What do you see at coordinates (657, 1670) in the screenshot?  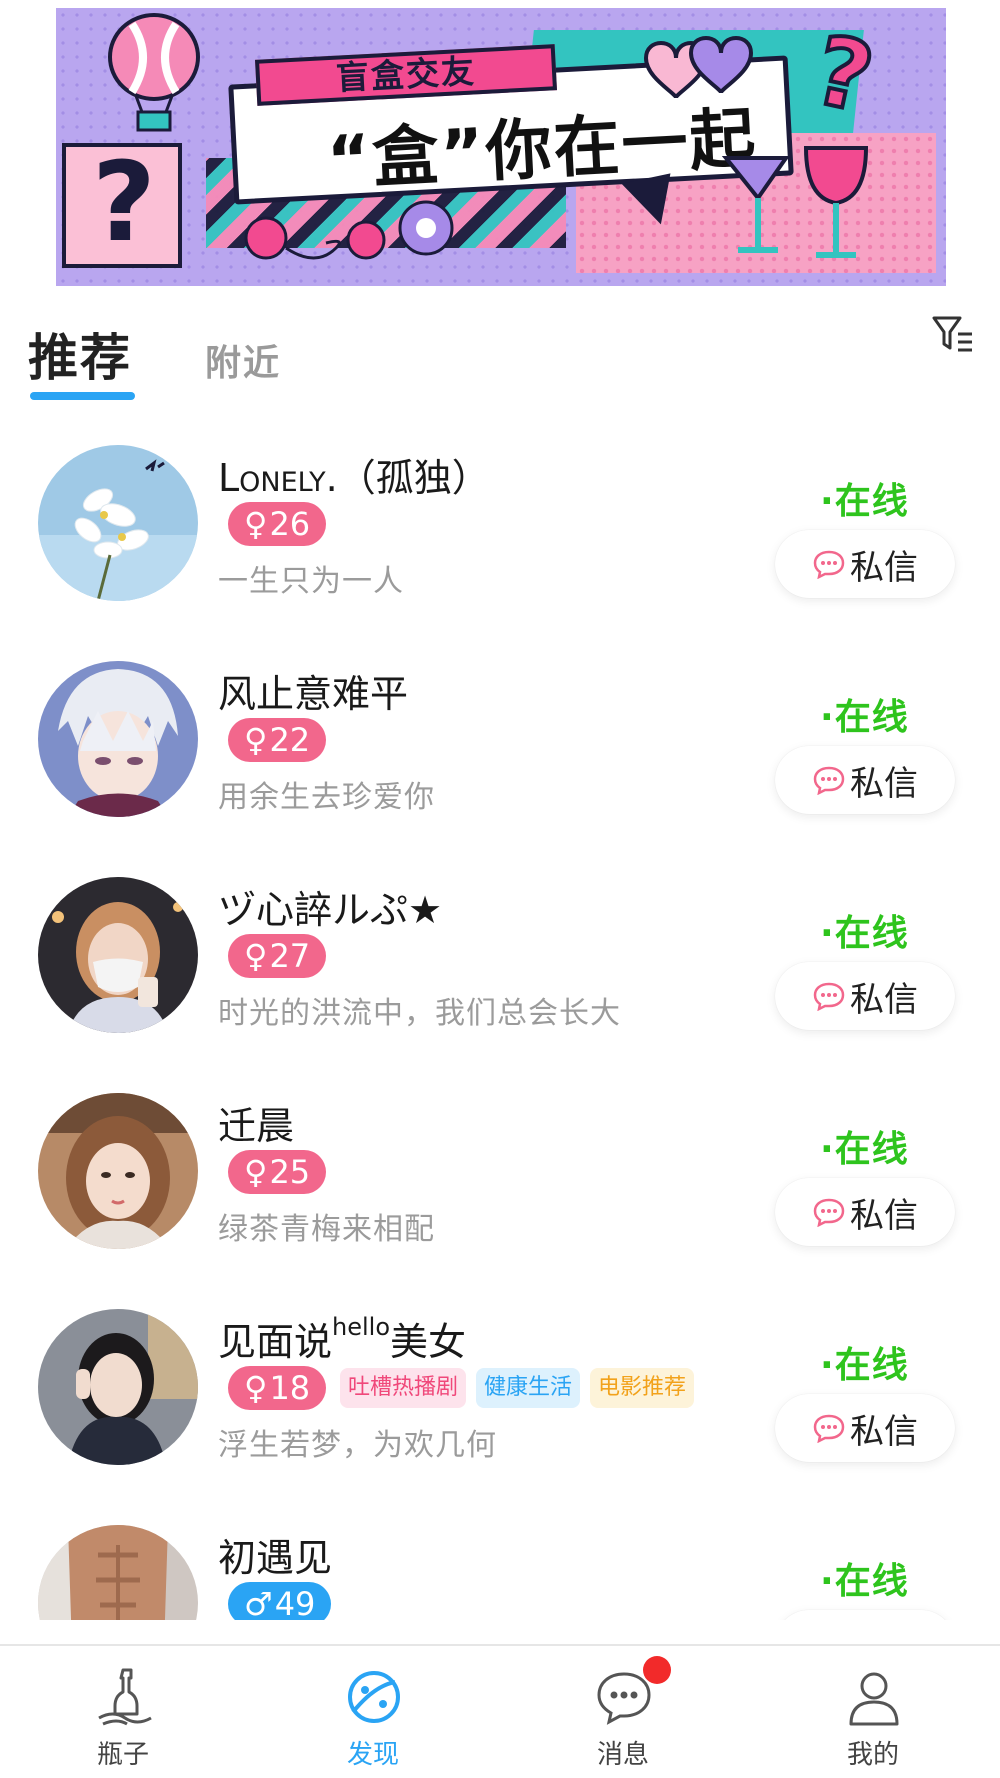 I see `notification-dot` at bounding box center [657, 1670].